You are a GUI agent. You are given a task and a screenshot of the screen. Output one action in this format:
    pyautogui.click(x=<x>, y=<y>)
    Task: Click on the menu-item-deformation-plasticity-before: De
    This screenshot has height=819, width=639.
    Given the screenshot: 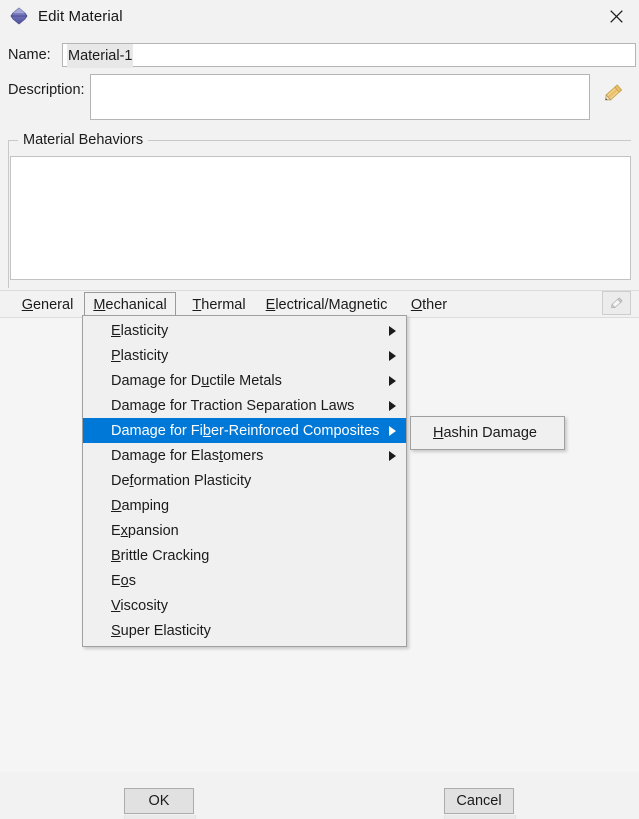 What is the action you would take?
    pyautogui.click(x=120, y=480)
    